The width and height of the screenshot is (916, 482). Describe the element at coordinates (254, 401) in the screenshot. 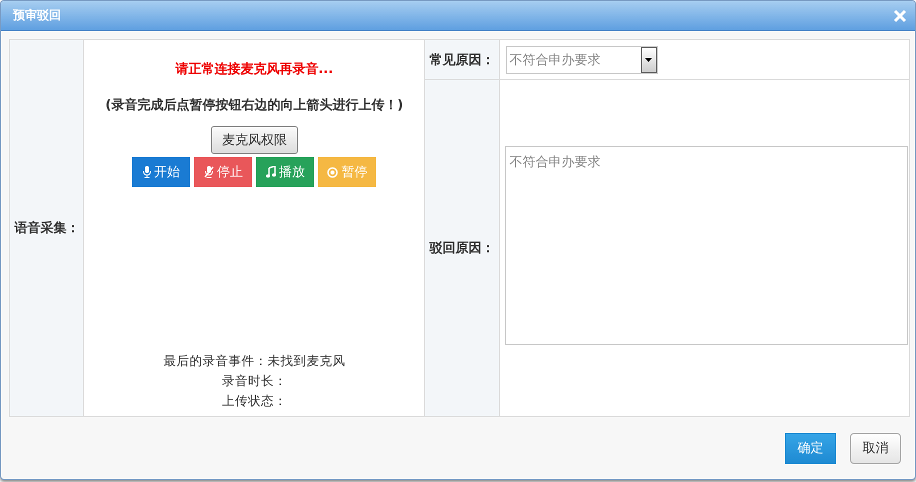

I see `status-text: 上传状态：` at that location.